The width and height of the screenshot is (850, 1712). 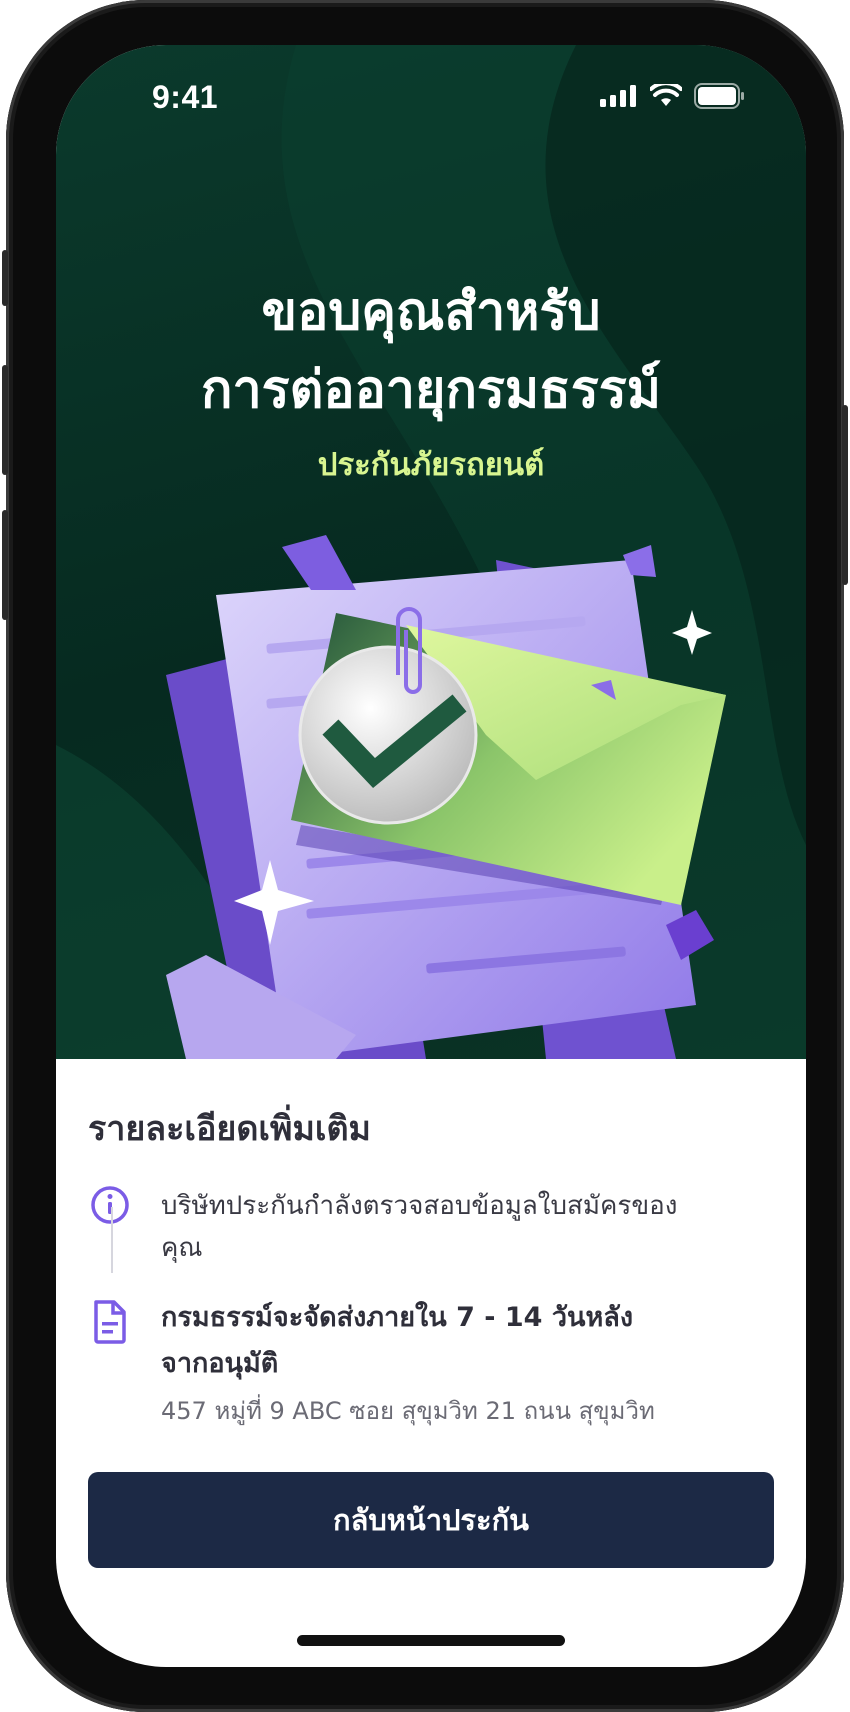 What do you see at coordinates (431, 390) in the screenshot?
I see `title-line-2: การต่ออายุกรมธรรม์` at bounding box center [431, 390].